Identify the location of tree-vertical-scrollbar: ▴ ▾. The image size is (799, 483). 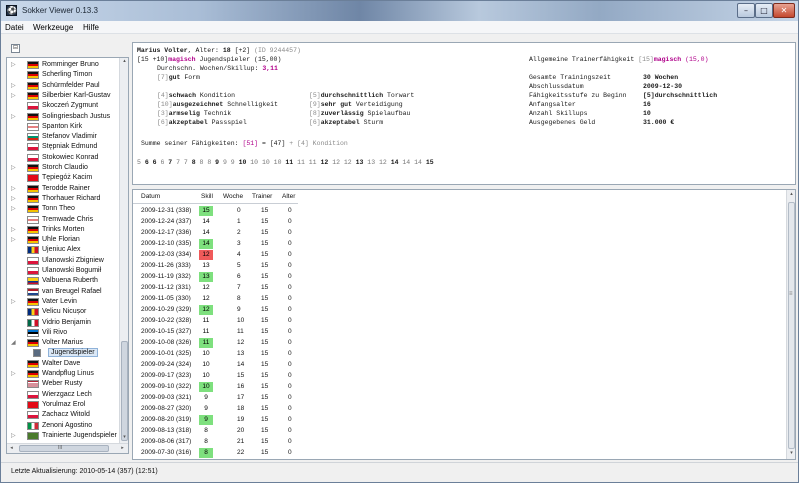
(123, 250).